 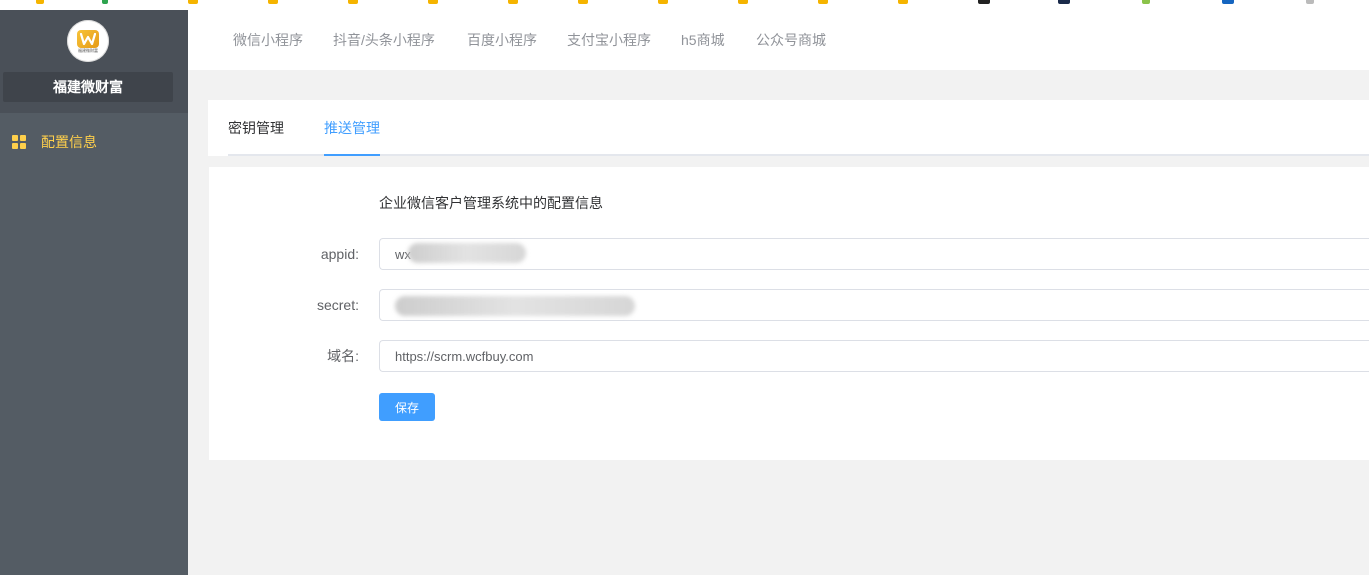 What do you see at coordinates (874, 356) in the screenshot?
I see `domain-input` at bounding box center [874, 356].